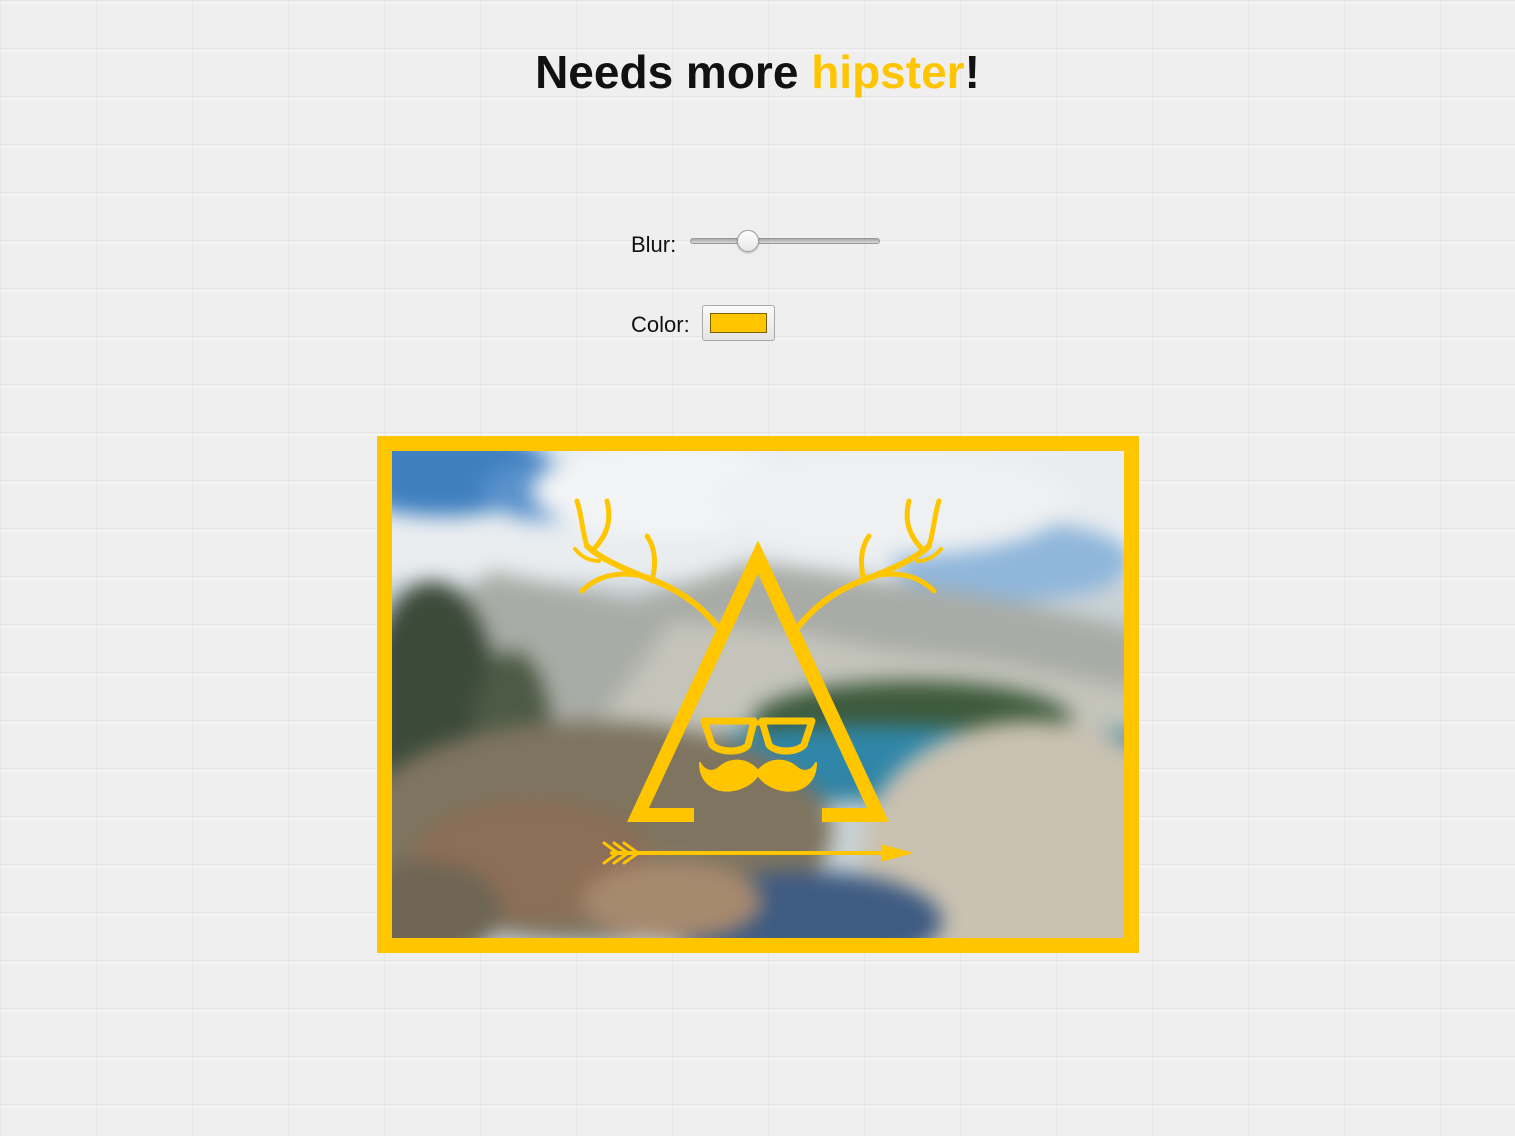  I want to click on blur-label: Blur:, so click(654, 244).